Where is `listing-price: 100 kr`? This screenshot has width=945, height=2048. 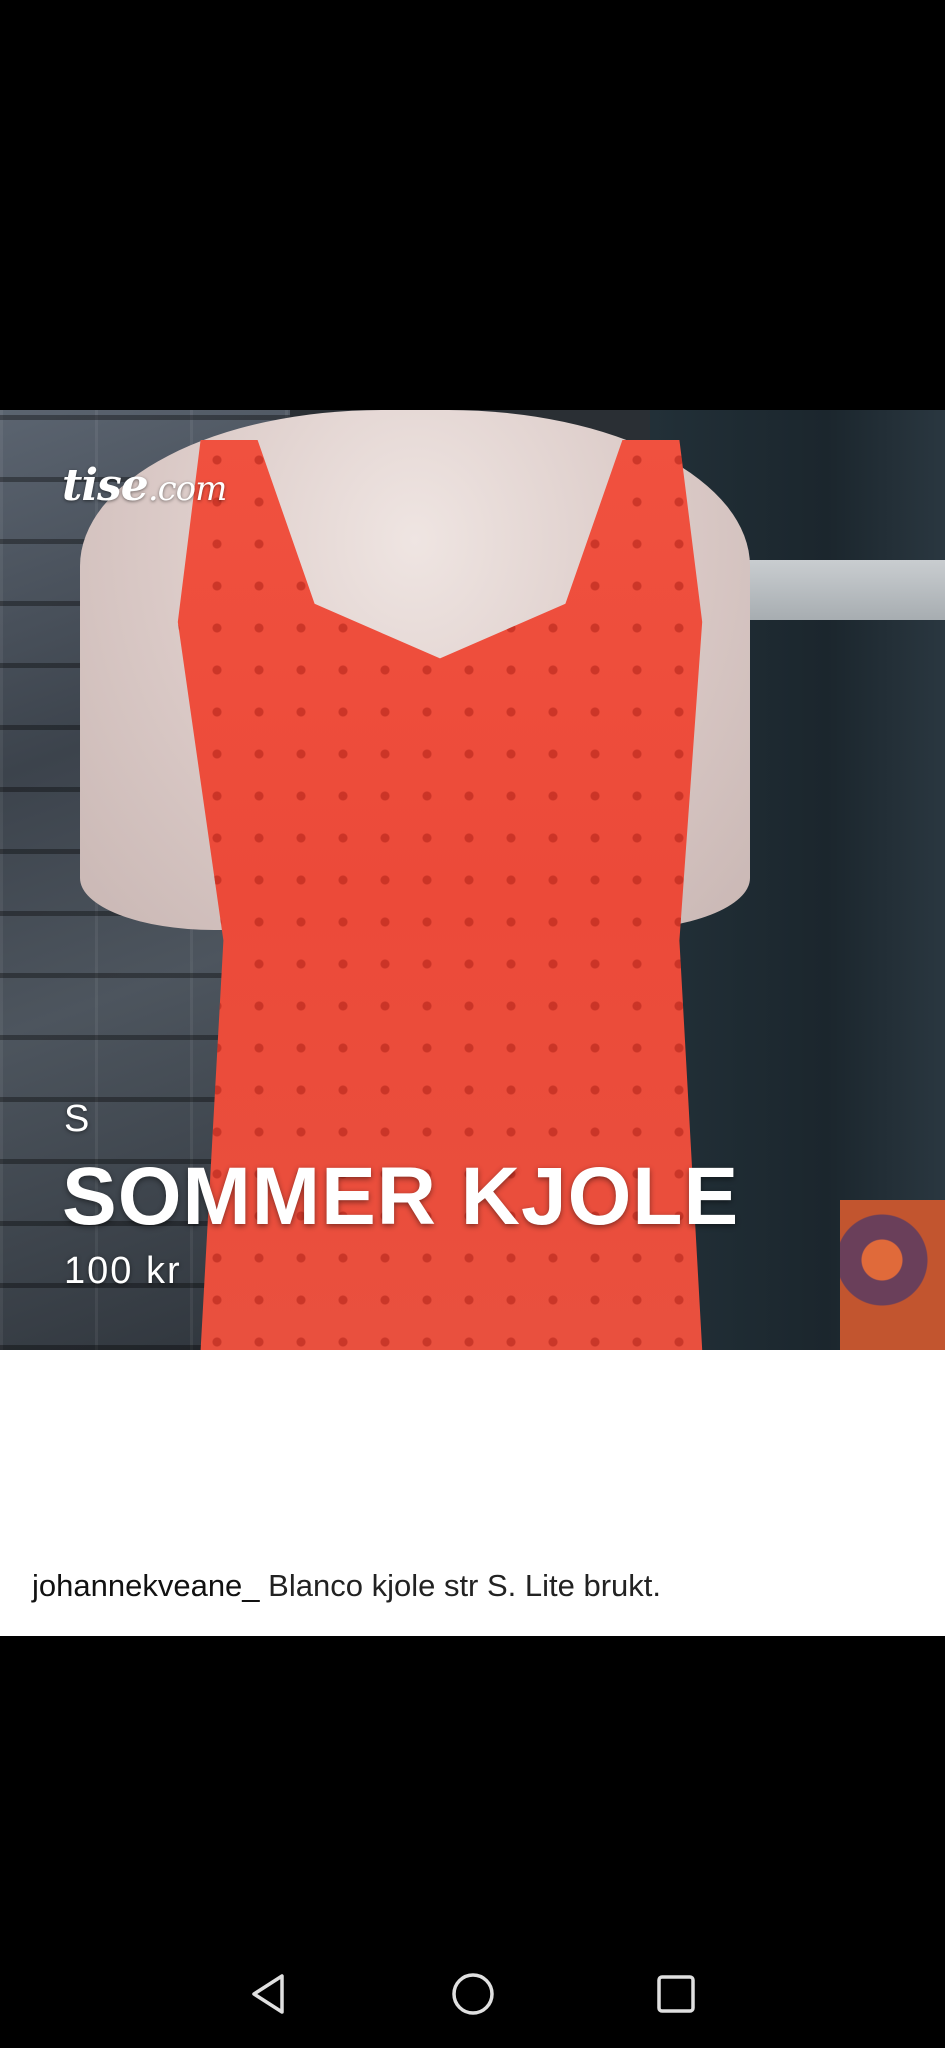
listing-price: 100 kr is located at coordinates (123, 1271).